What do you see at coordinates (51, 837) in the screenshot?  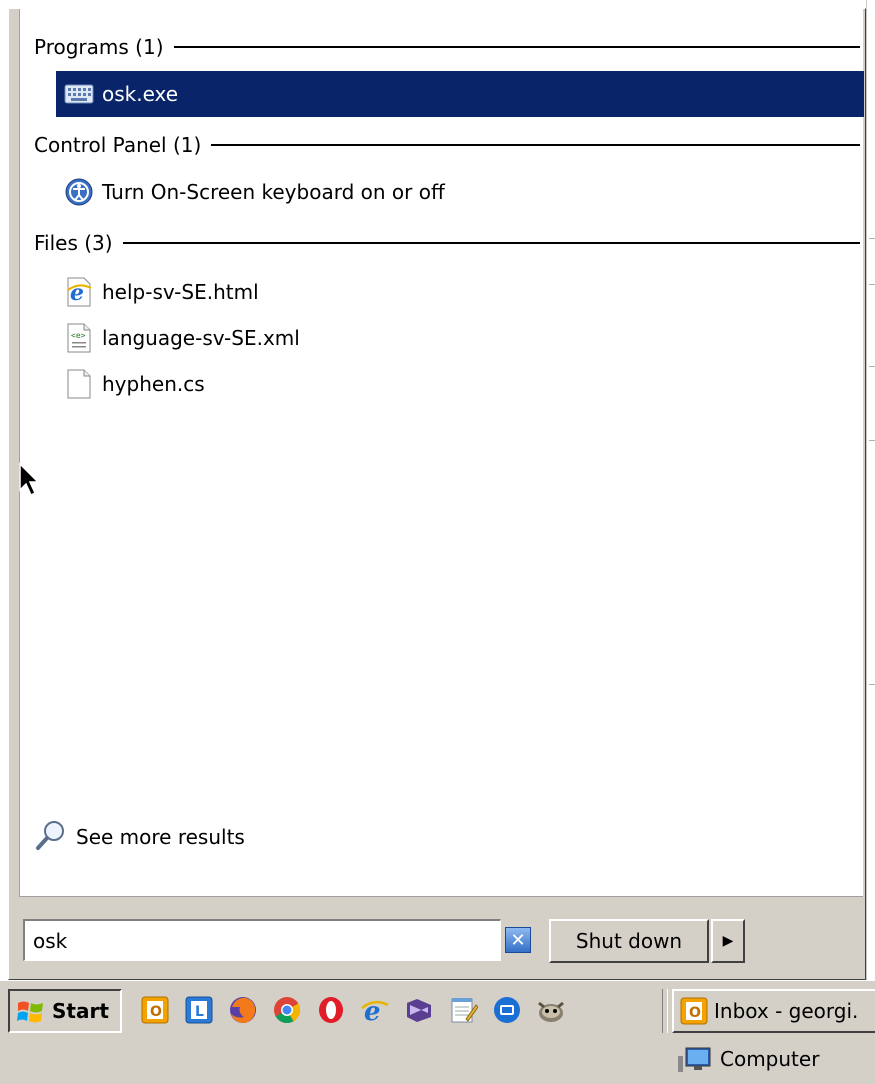 I see `magnifier-icon` at bounding box center [51, 837].